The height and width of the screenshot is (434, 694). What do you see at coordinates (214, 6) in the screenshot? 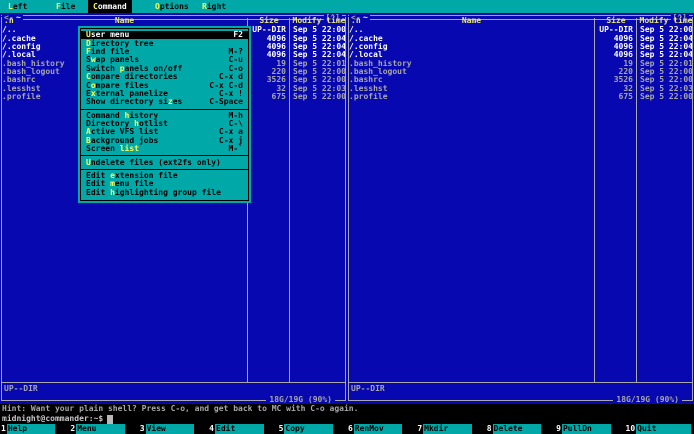
I see `menubar-item-right: Right` at bounding box center [214, 6].